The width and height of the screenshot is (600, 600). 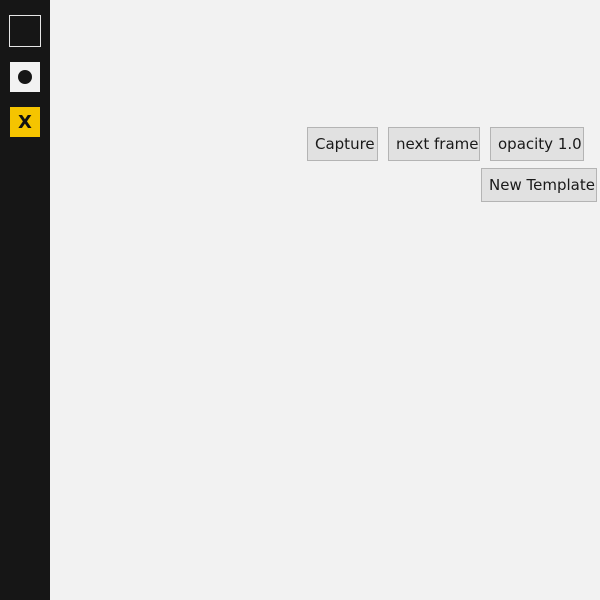 I want to click on new-template-button: New Template, so click(x=539, y=185).